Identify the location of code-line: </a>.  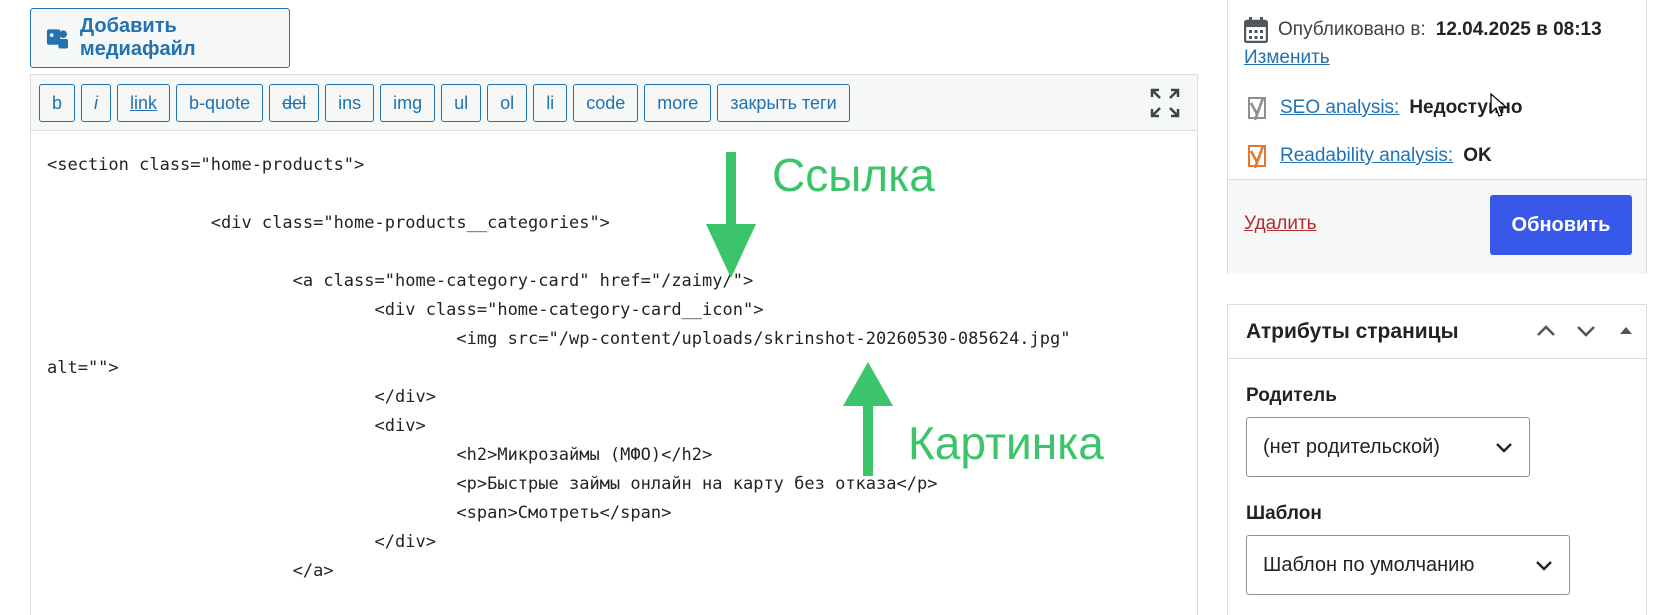
(190, 571).